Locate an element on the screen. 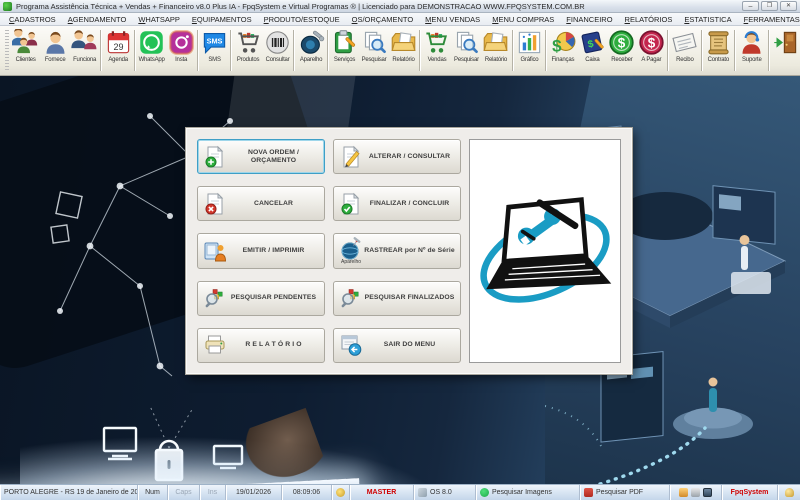 This screenshot has height=500, width=800. toolbar-grip is located at coordinates (7, 50).